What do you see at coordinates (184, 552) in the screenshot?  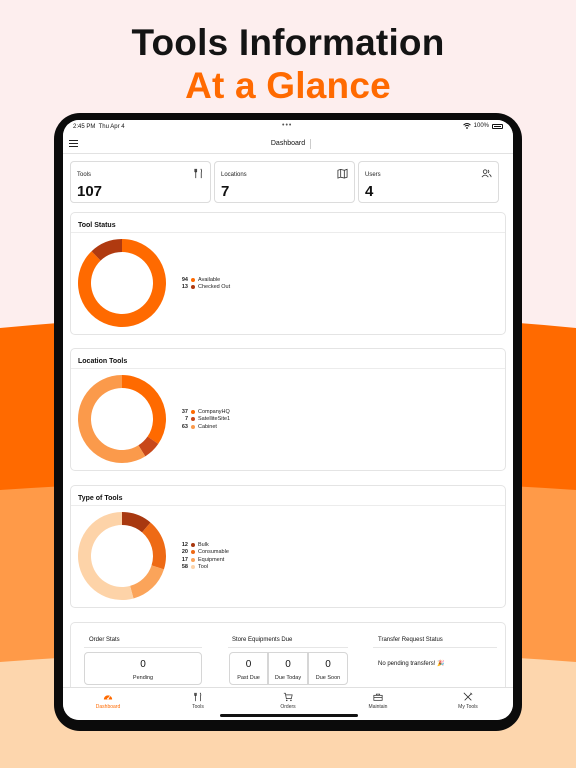 I see `legend-value: 20` at bounding box center [184, 552].